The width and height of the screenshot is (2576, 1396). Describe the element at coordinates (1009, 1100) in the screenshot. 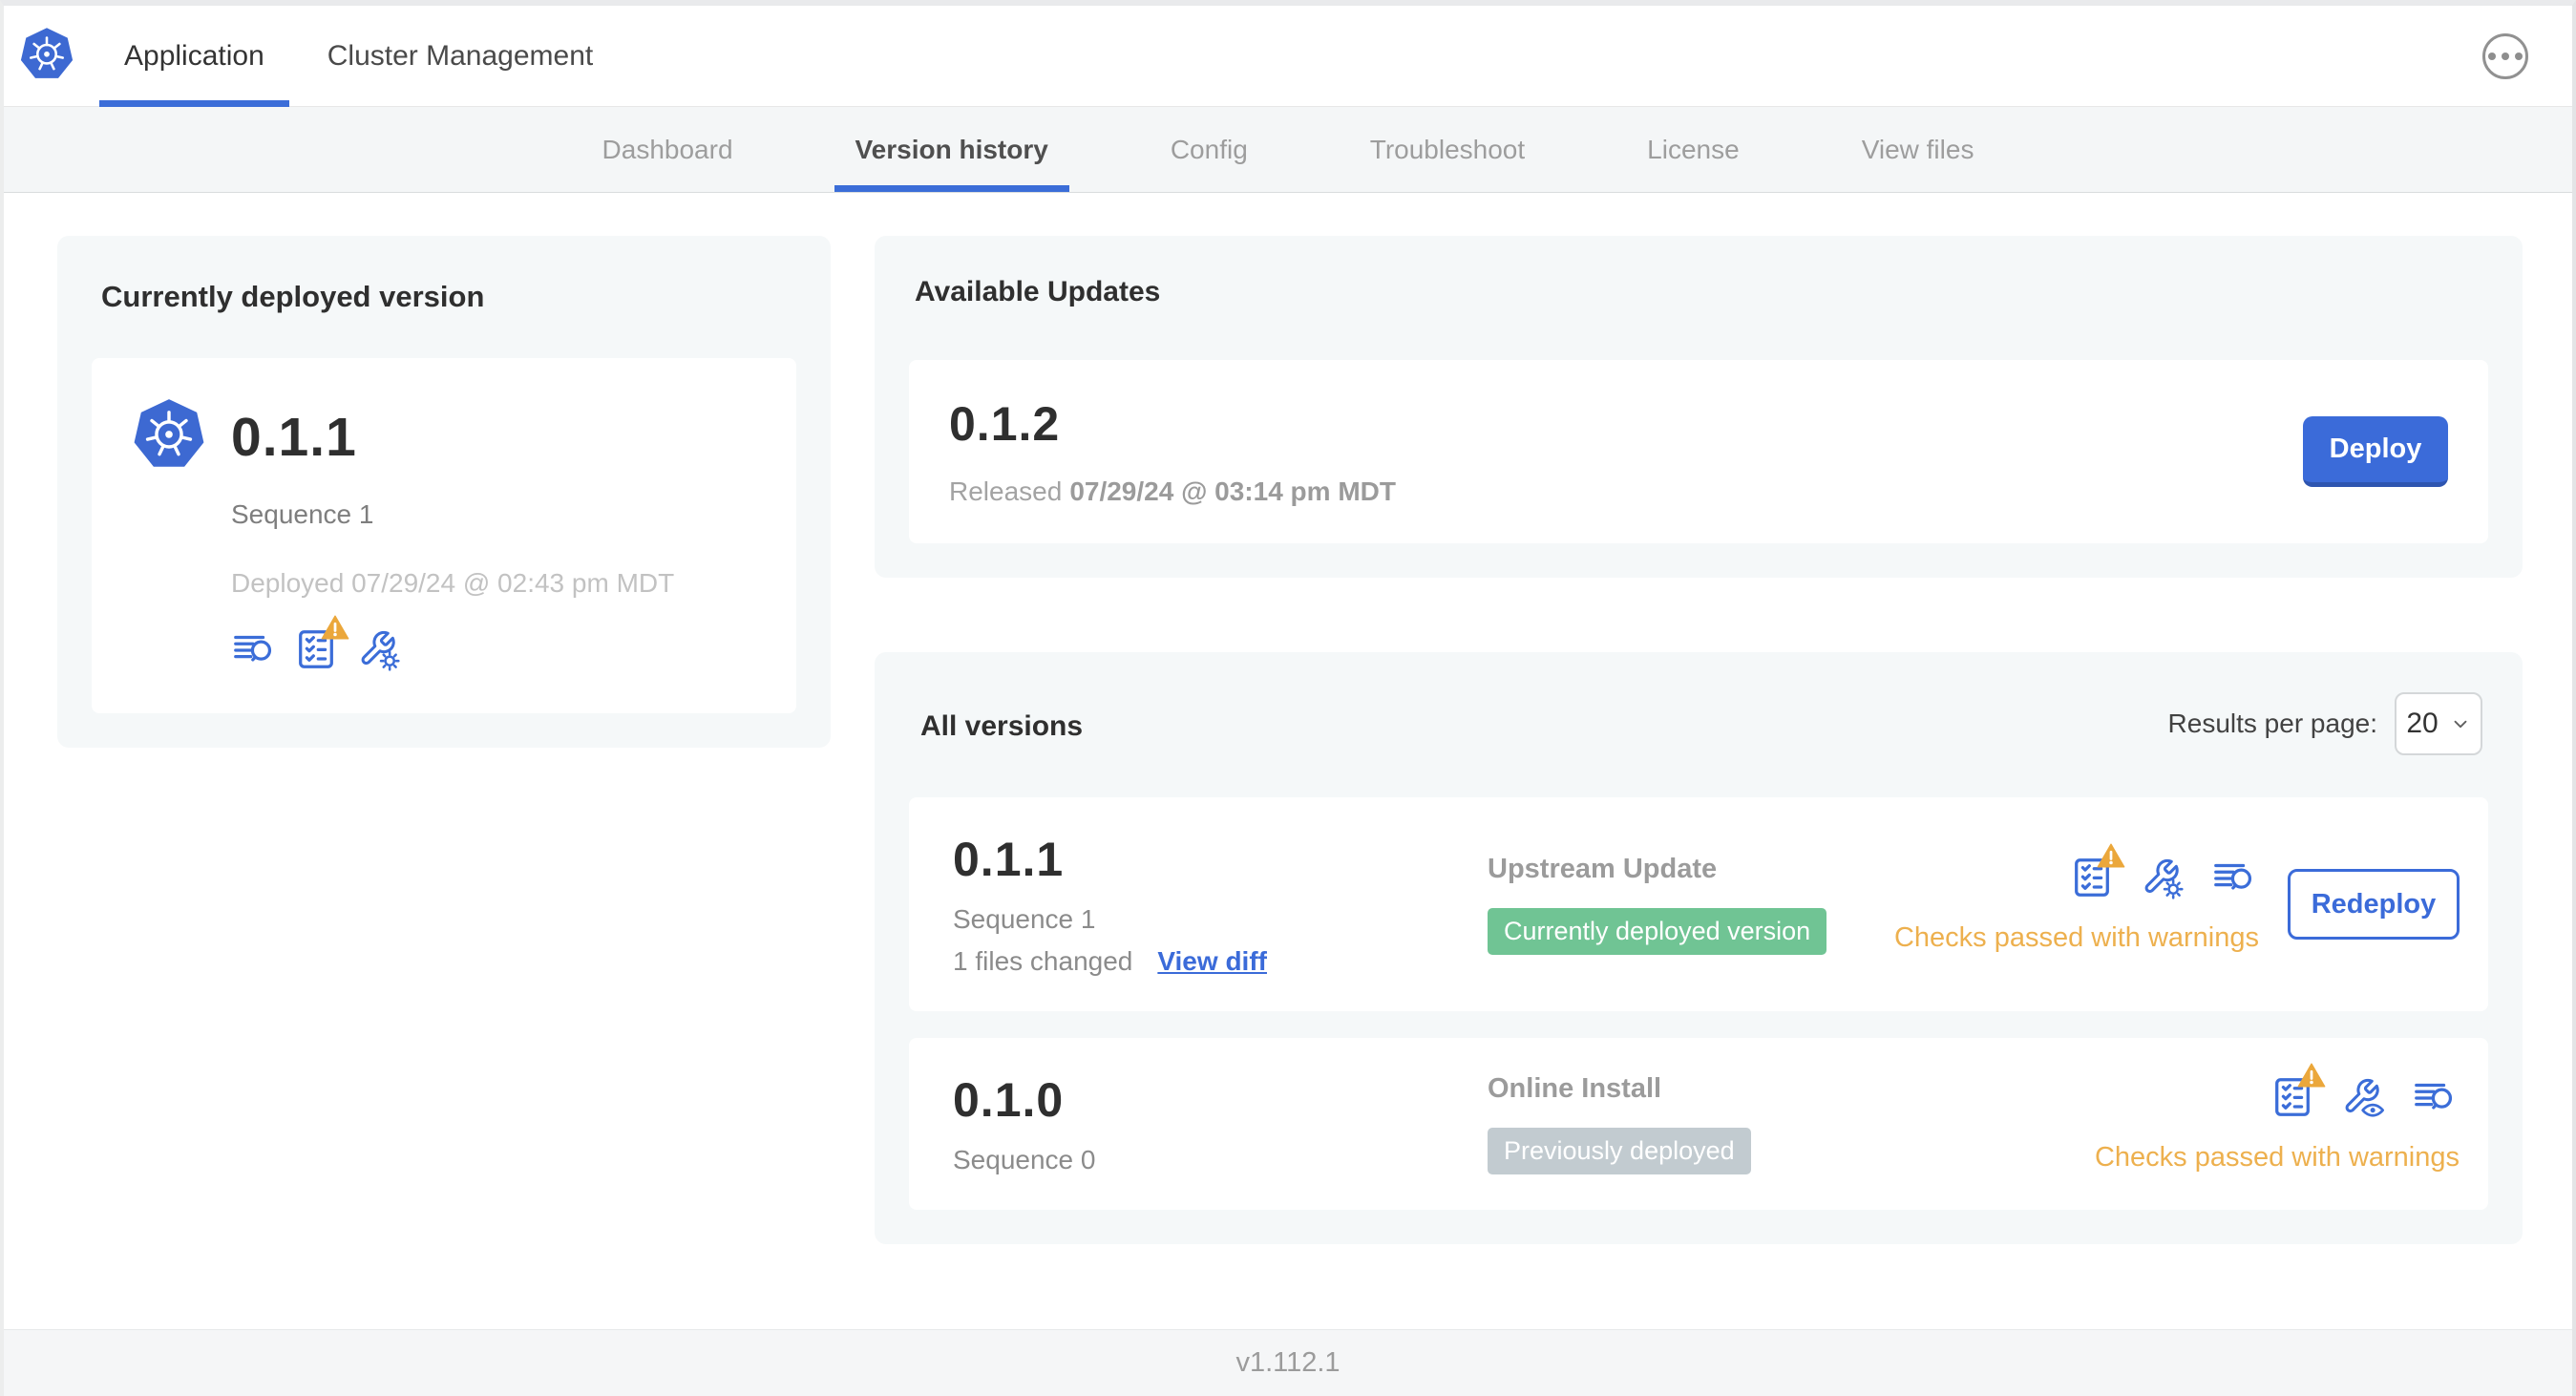

I see `row-version-number: 0.1.0` at that location.